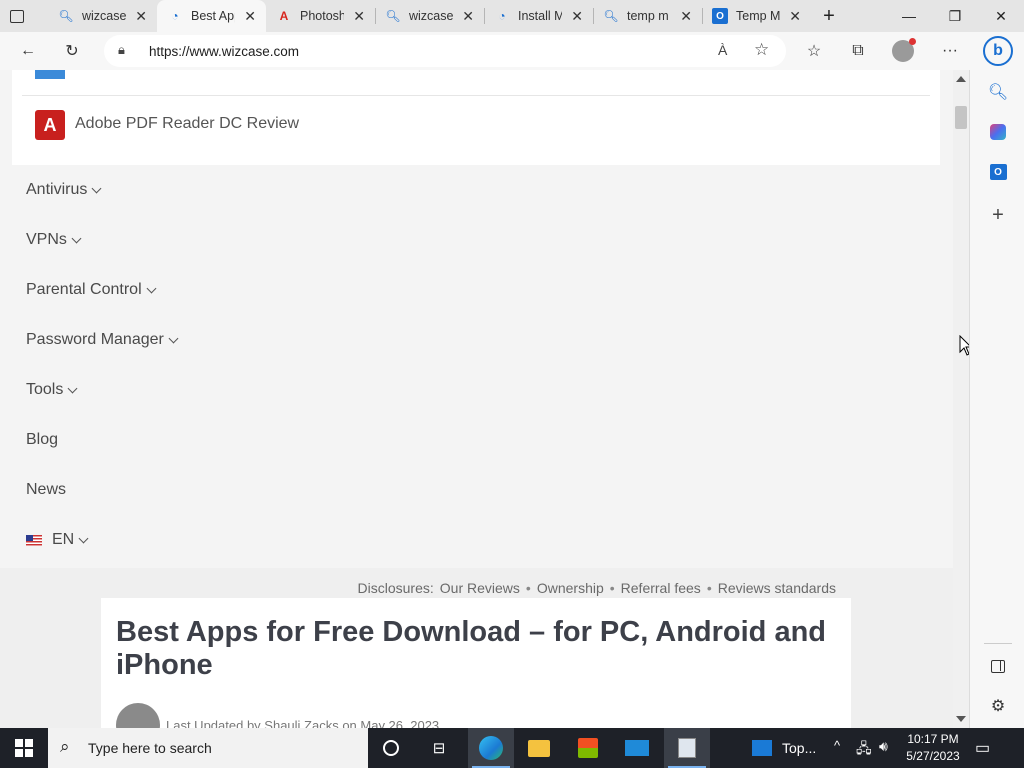  Describe the element at coordinates (224, 51) in the screenshot. I see `url-text: https://www.wizcase.com` at that location.